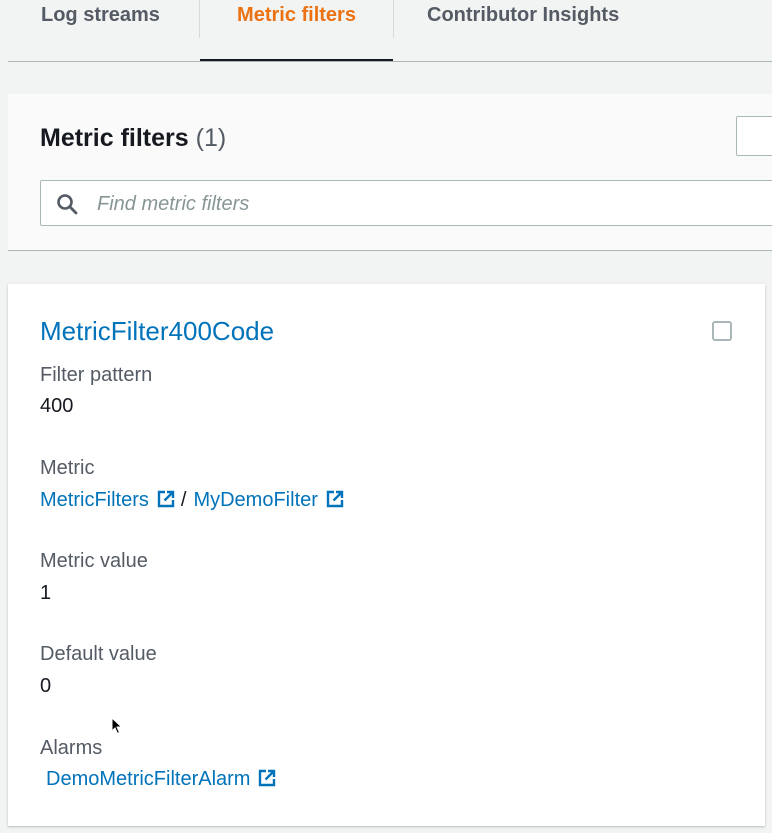 The image size is (772, 833). I want to click on alarms-value: DemoMetricFilterAlarm, so click(161, 779).